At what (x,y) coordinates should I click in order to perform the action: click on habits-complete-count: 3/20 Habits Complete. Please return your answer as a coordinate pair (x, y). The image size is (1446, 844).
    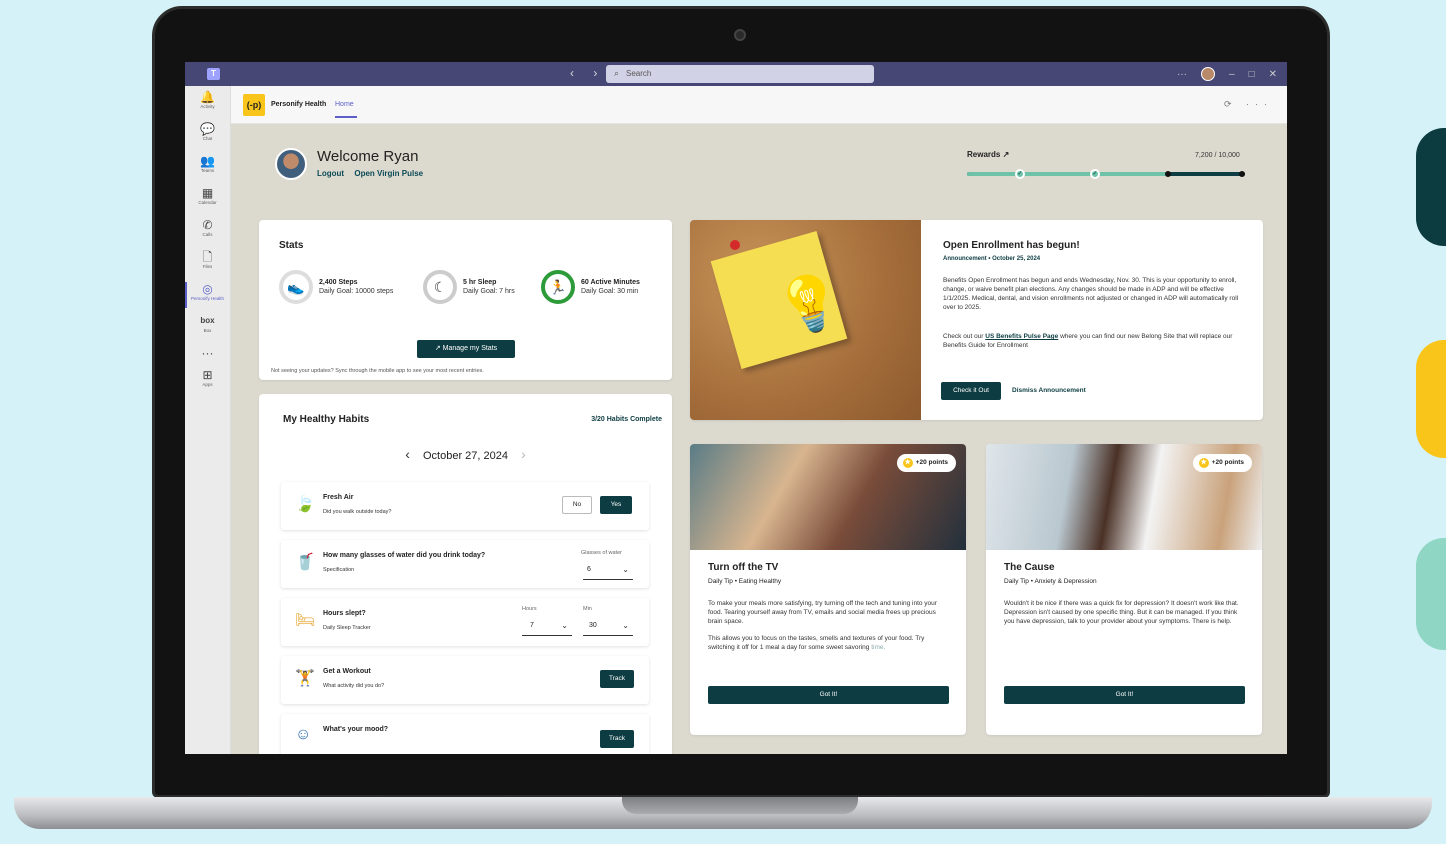
    Looking at the image, I should click on (626, 419).